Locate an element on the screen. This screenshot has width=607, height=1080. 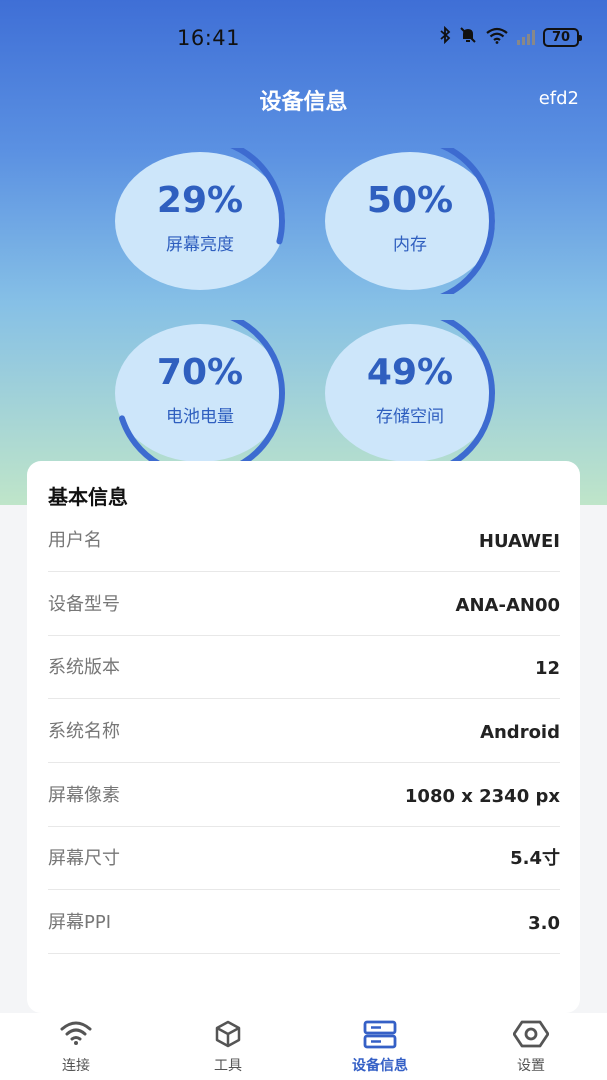
tab-connect: 连接 is located at coordinates (76, 1046).